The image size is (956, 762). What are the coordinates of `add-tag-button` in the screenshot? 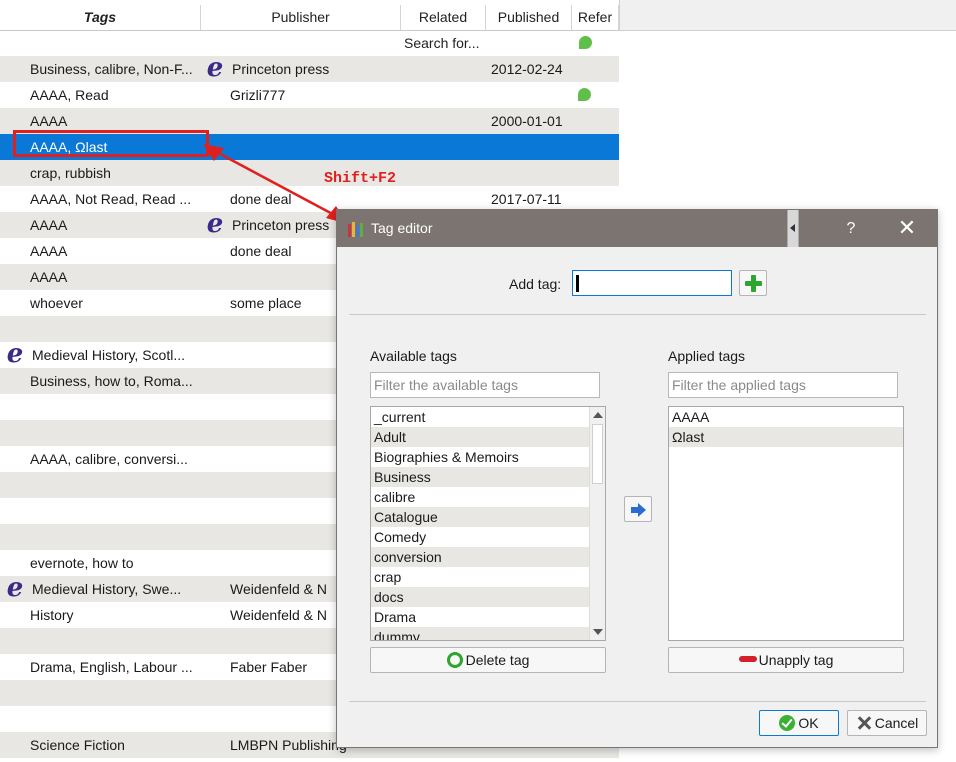 It's located at (753, 283).